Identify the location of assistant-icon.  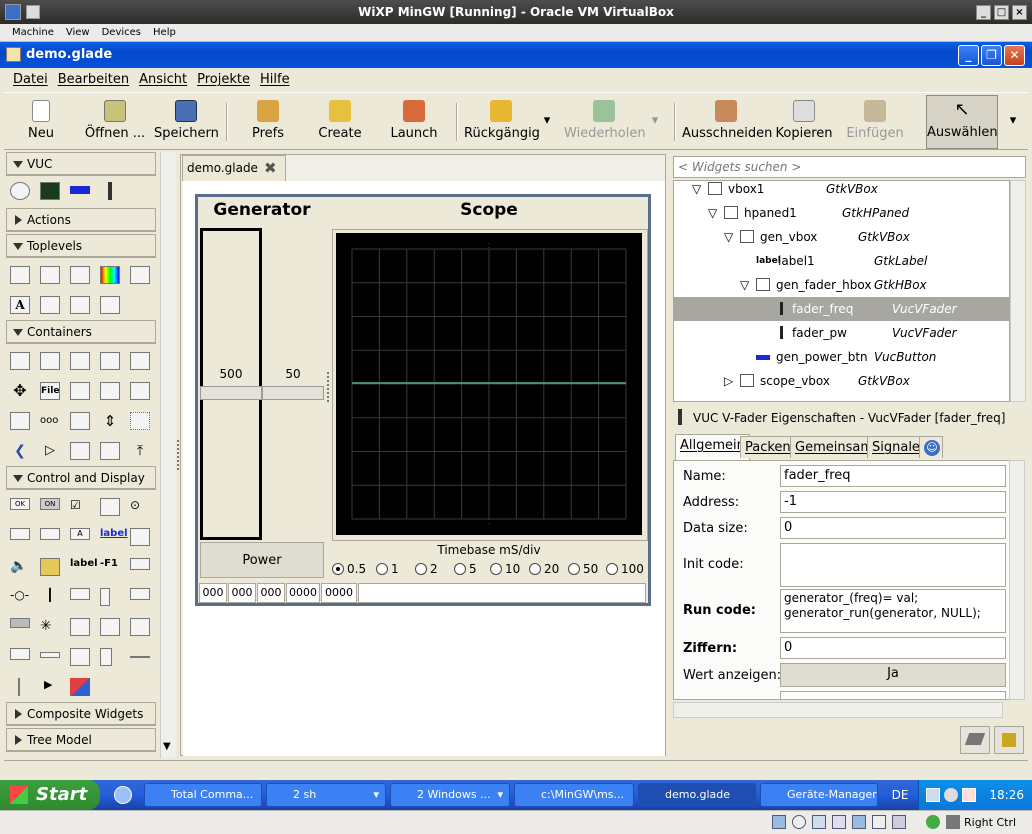
(110, 305).